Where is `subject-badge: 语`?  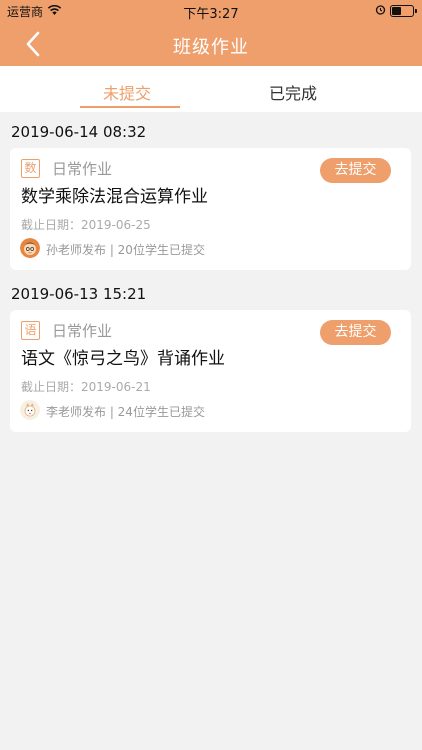 subject-badge: 语 is located at coordinates (30, 330).